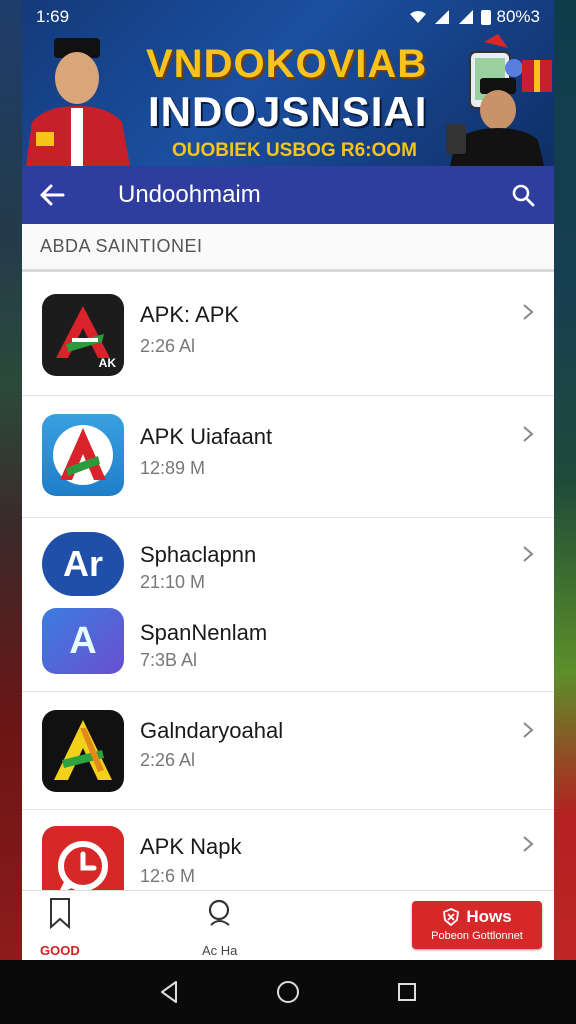  Describe the element at coordinates (288, 111) in the screenshot. I see `banner-title-line2: INDOJSNSIAI` at that location.